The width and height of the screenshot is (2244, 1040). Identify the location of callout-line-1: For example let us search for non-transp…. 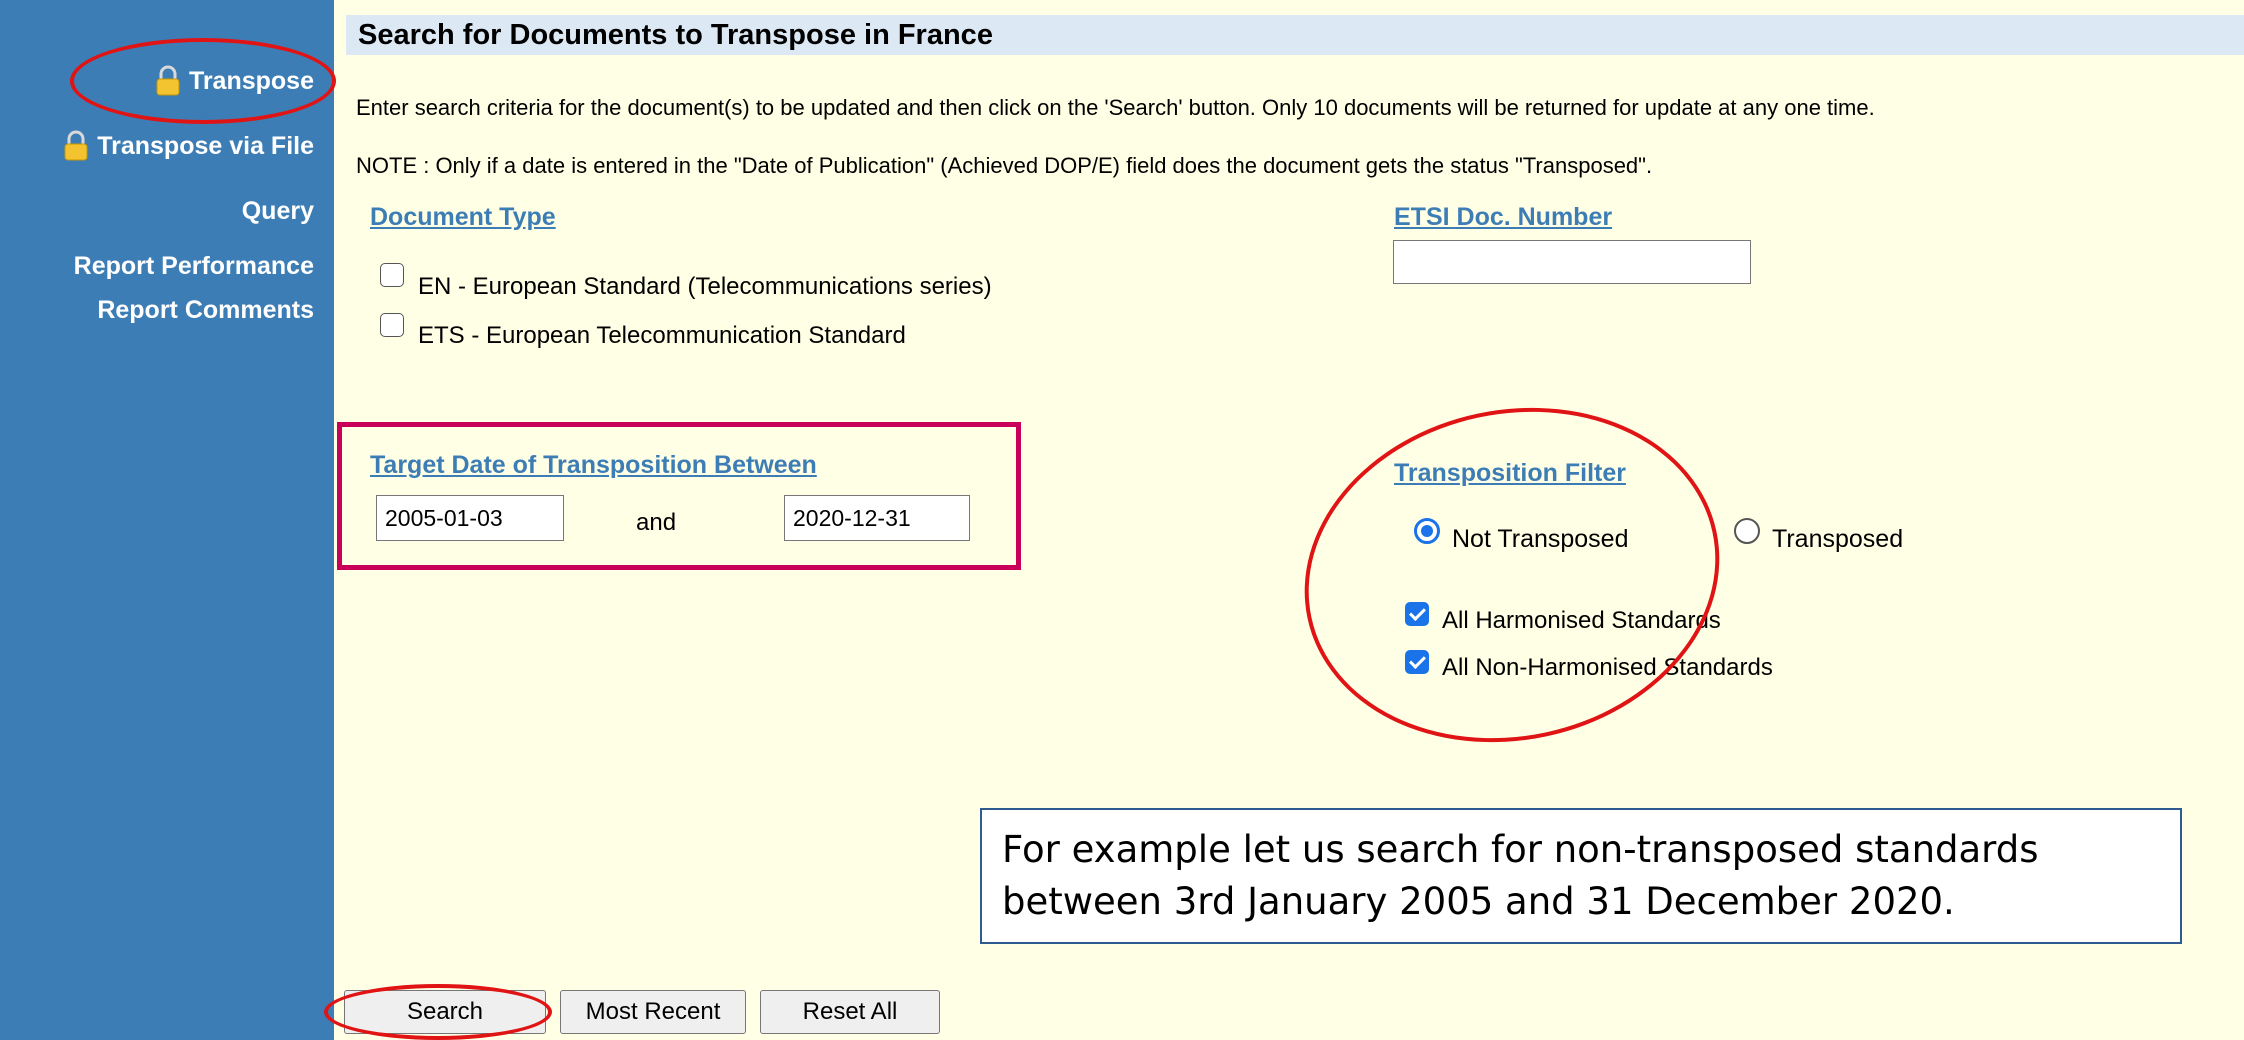
(1520, 849).